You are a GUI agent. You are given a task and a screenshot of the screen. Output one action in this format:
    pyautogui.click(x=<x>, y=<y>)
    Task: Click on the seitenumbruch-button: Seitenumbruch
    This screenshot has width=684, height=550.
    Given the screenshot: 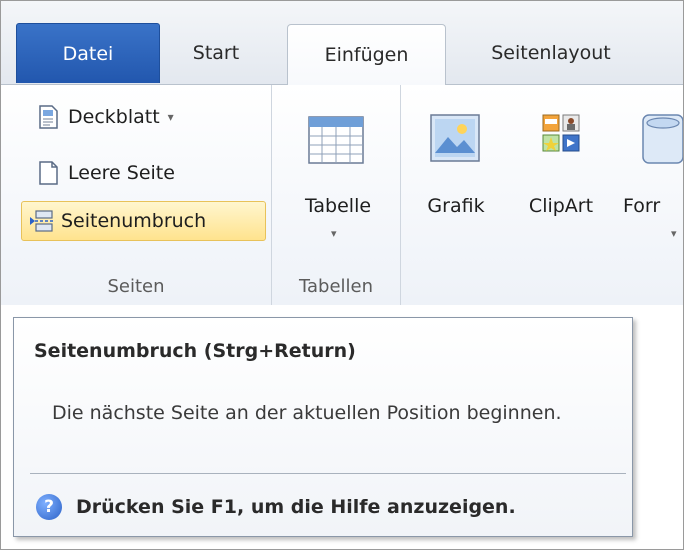 What is the action you would take?
    pyautogui.click(x=143, y=221)
    